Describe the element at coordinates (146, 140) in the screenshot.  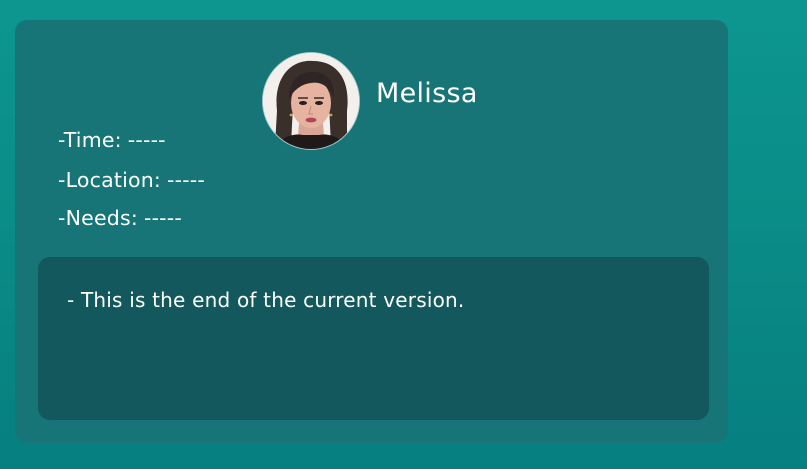
I see `time-value: -----` at that location.